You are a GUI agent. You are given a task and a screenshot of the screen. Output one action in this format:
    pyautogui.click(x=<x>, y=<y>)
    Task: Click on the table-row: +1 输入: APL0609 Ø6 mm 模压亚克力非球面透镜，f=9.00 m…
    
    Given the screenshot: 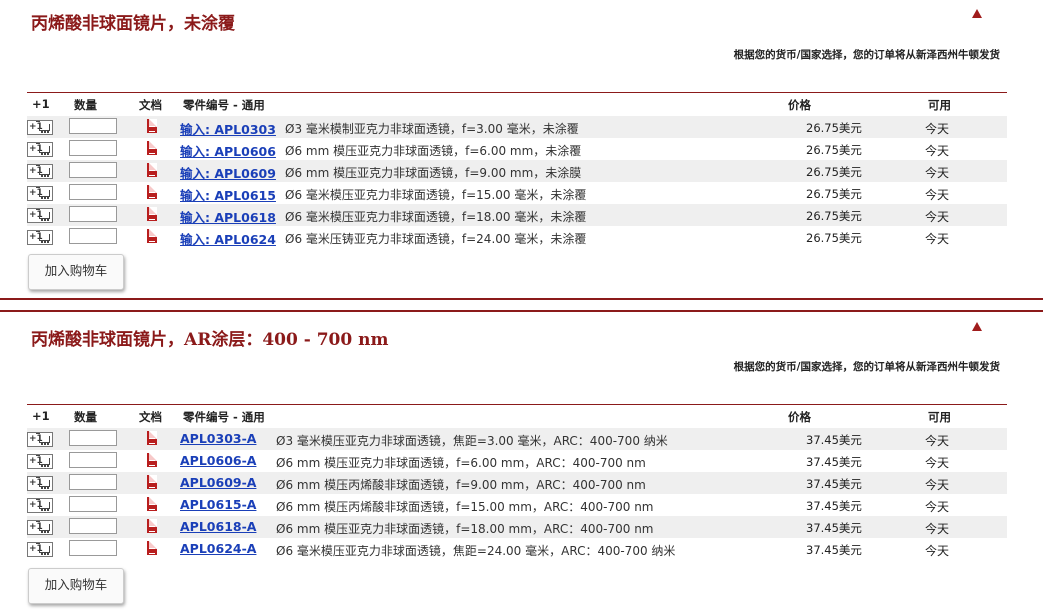 What is the action you would take?
    pyautogui.click(x=517, y=171)
    